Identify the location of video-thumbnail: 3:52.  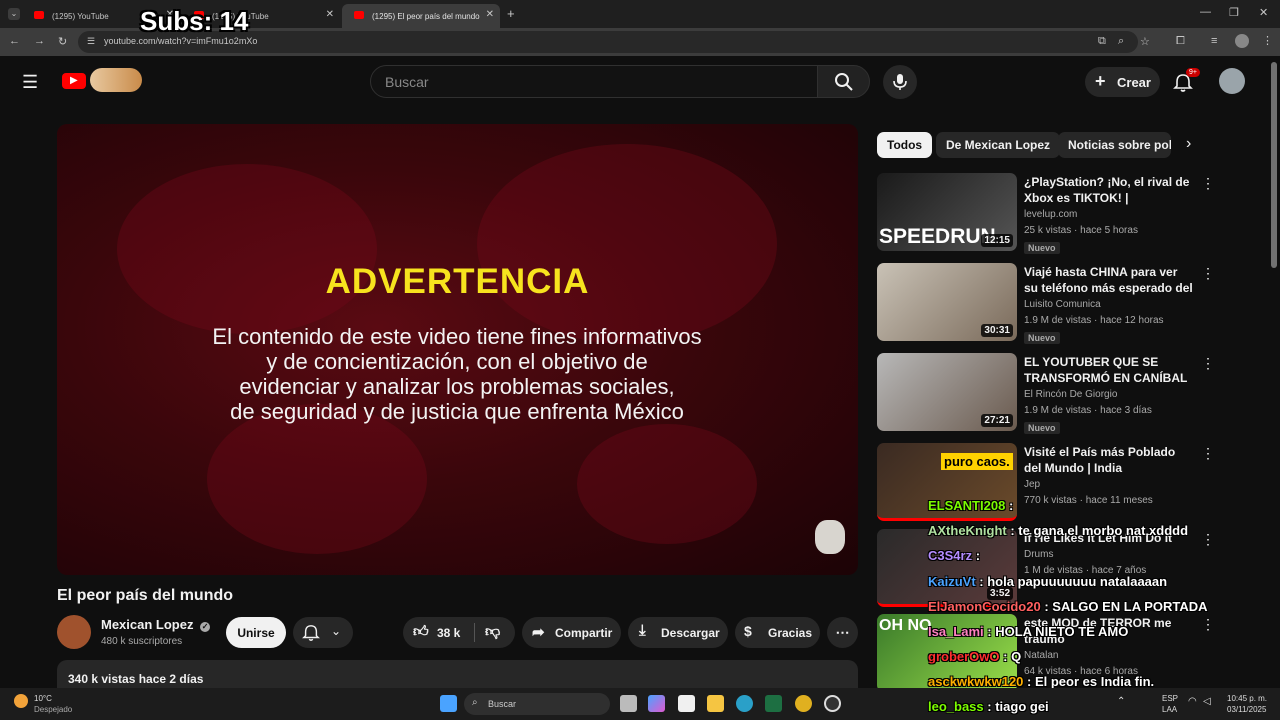
(947, 568).